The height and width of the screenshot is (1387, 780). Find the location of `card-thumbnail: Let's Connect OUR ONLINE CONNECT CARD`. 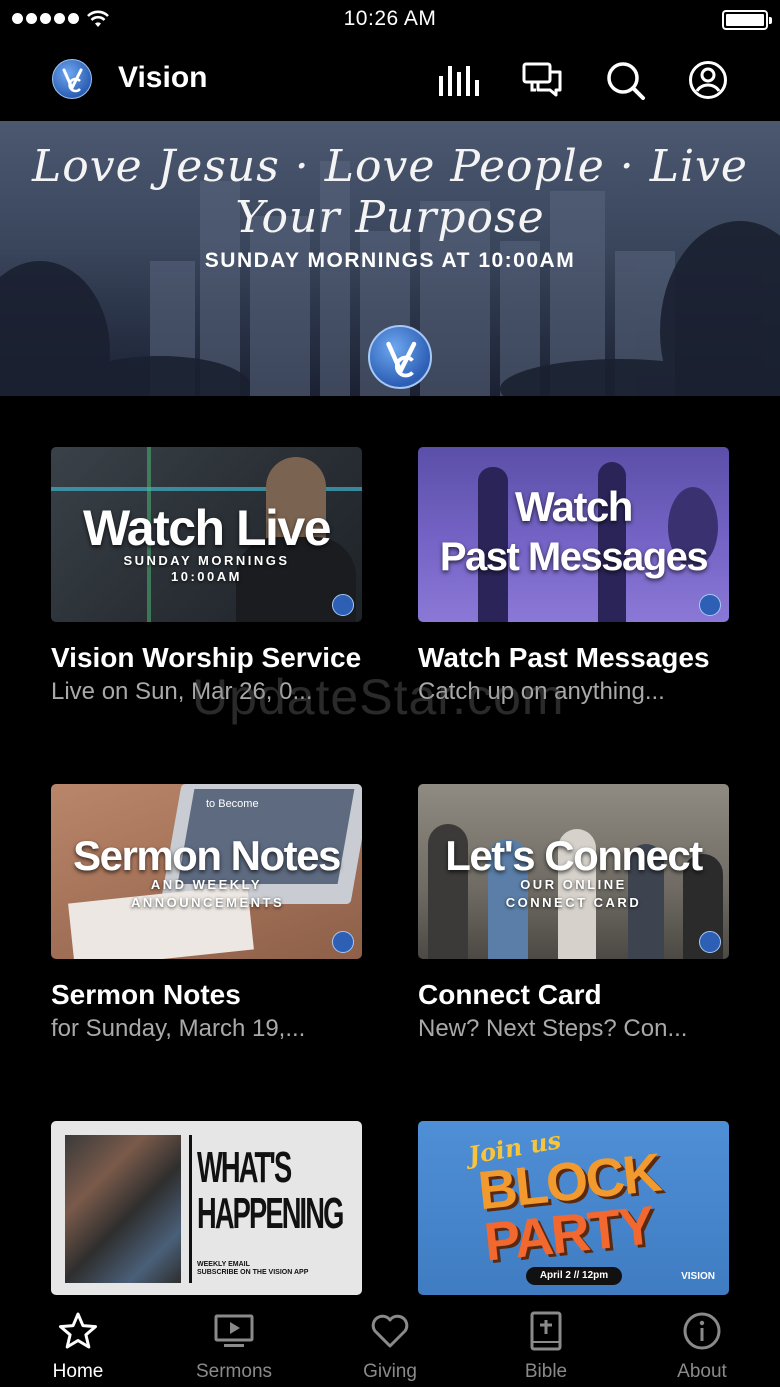

card-thumbnail: Let's Connect OUR ONLINE CONNECT CARD is located at coordinates (573, 871).